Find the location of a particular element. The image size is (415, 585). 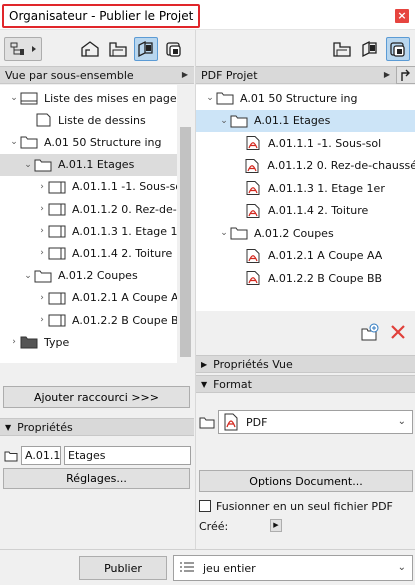

tree-item: A.01.1.4 2. Toiture is located at coordinates (305, 211).